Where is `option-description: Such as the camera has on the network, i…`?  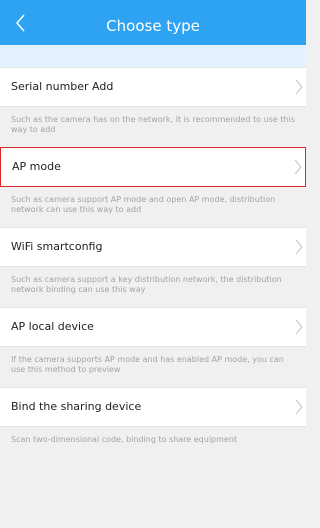 option-description: Such as the camera has on the network, i… is located at coordinates (153, 124).